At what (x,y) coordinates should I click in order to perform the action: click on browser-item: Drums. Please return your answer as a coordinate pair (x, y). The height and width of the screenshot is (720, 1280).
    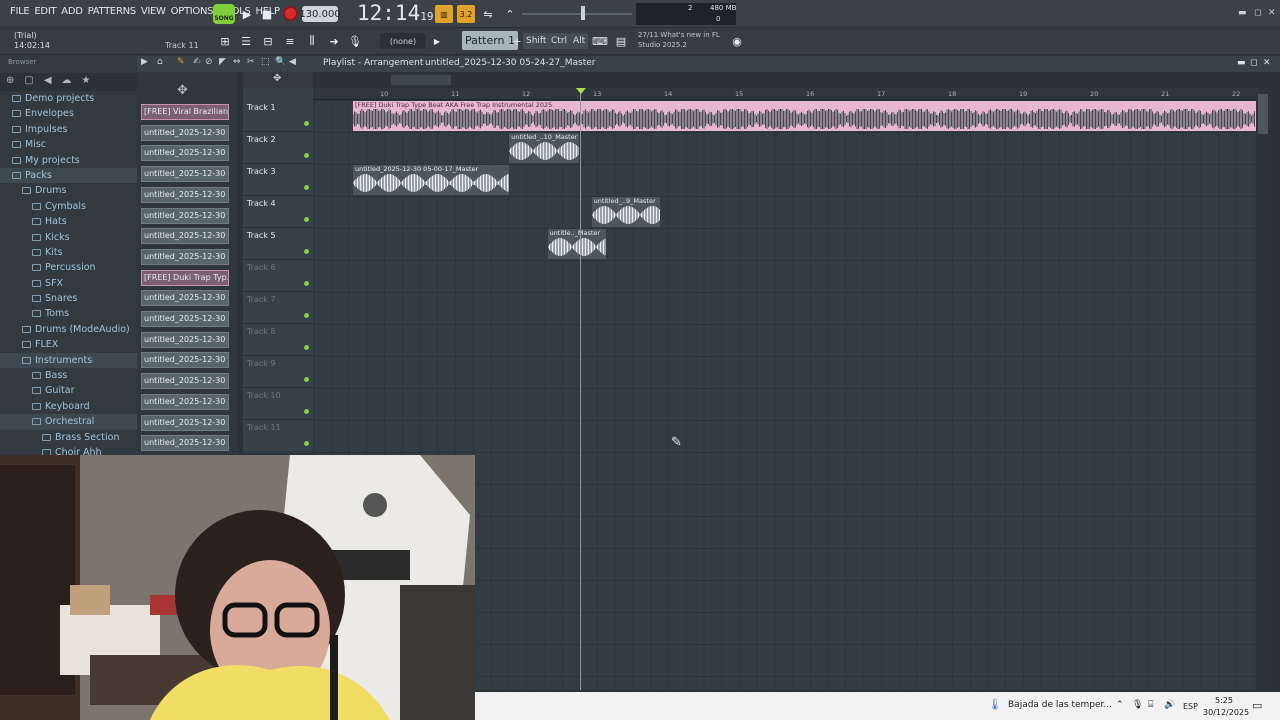
    Looking at the image, I should click on (68, 190).